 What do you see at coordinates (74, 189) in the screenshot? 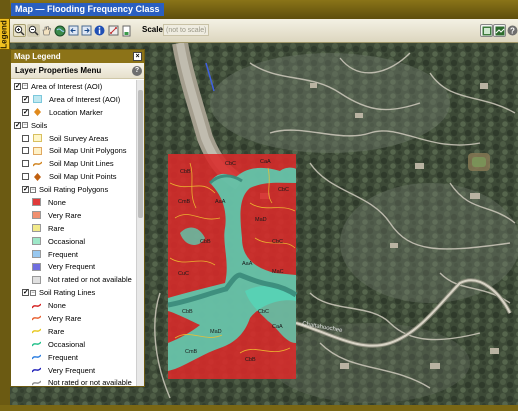
I see `legend-row: ✓ − Soil Rating Polygons` at bounding box center [74, 189].